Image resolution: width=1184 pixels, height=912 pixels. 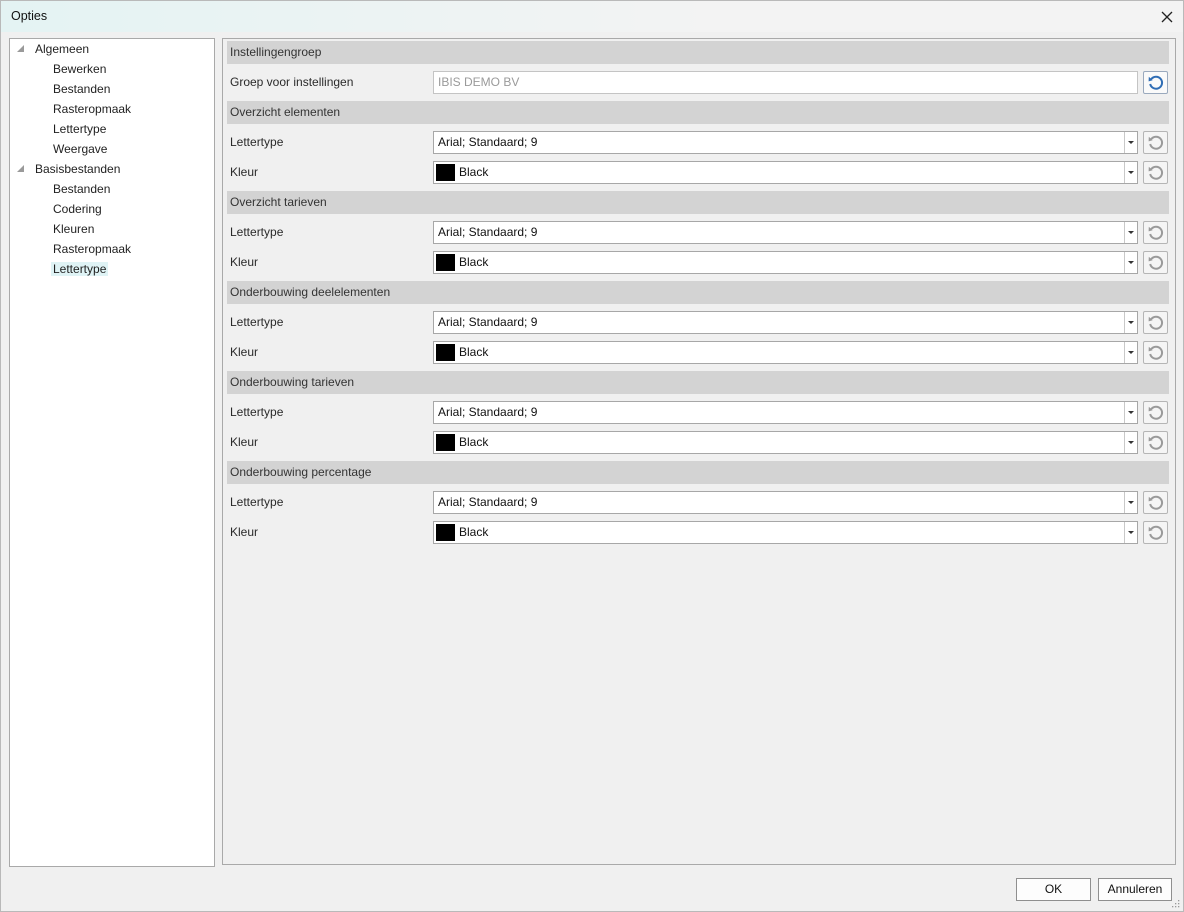 I want to click on close-button, so click(x=1167, y=16).